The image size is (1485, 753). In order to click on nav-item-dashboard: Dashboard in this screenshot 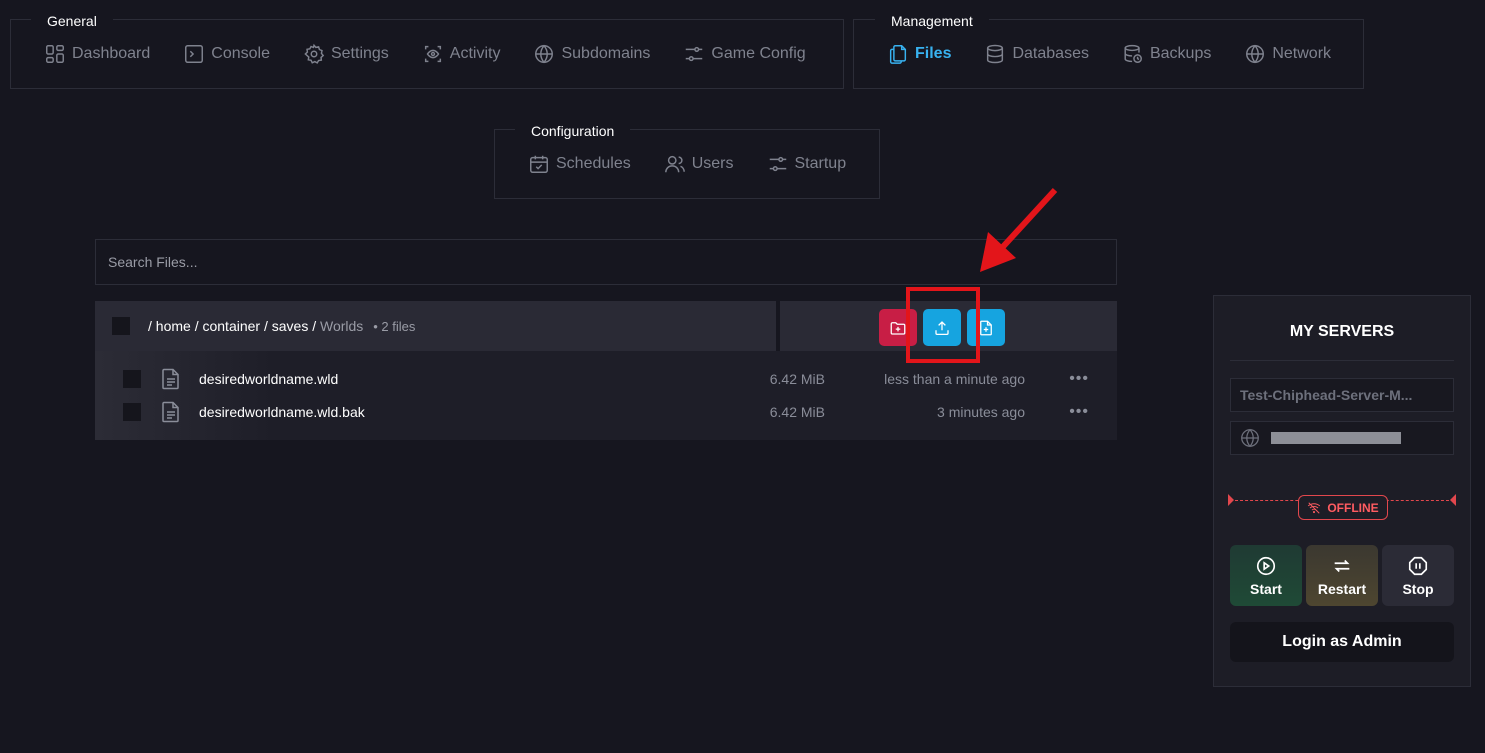, I will do `click(97, 54)`.